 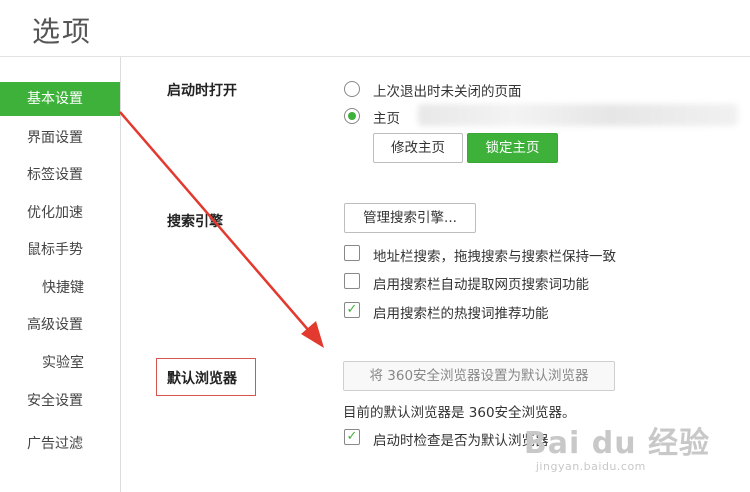 I want to click on checkbox-check-default-on-startup: ✓, so click(x=352, y=437).